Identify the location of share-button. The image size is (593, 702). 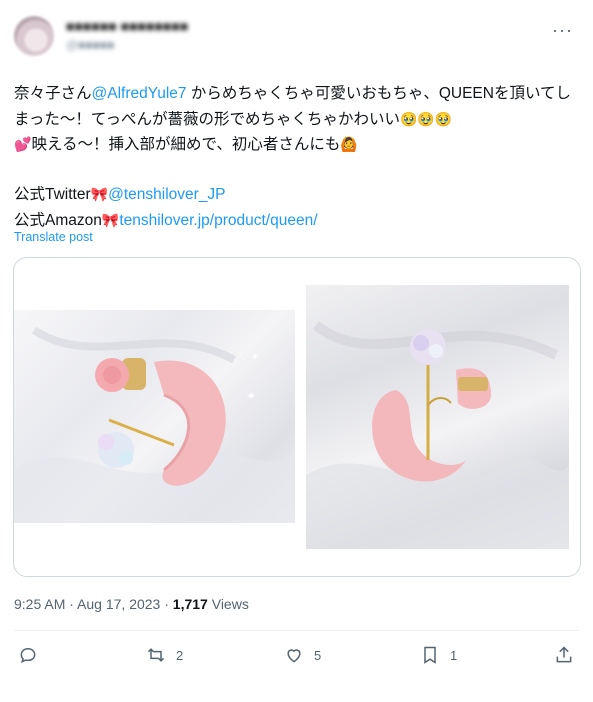
(564, 655).